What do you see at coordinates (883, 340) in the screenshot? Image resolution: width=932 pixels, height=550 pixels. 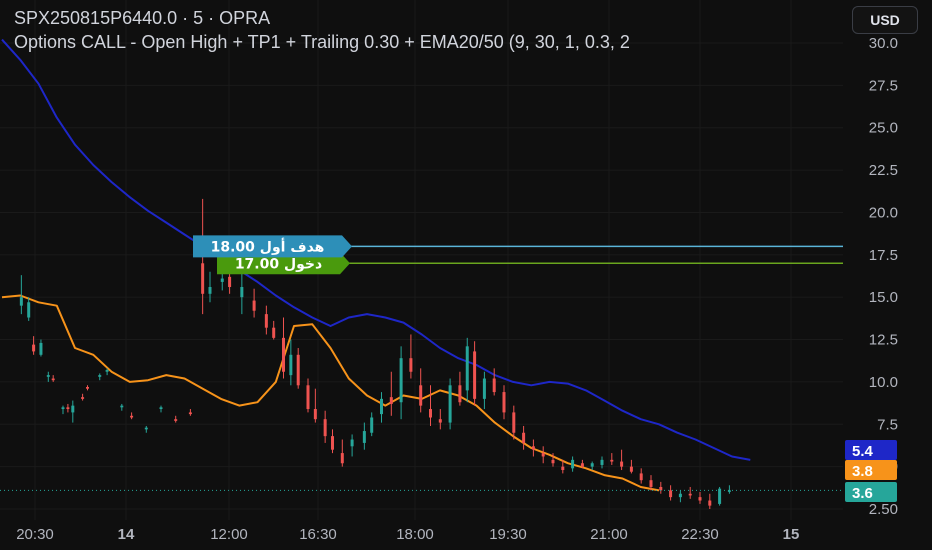 I see `y-tick-label: 12.5` at bounding box center [883, 340].